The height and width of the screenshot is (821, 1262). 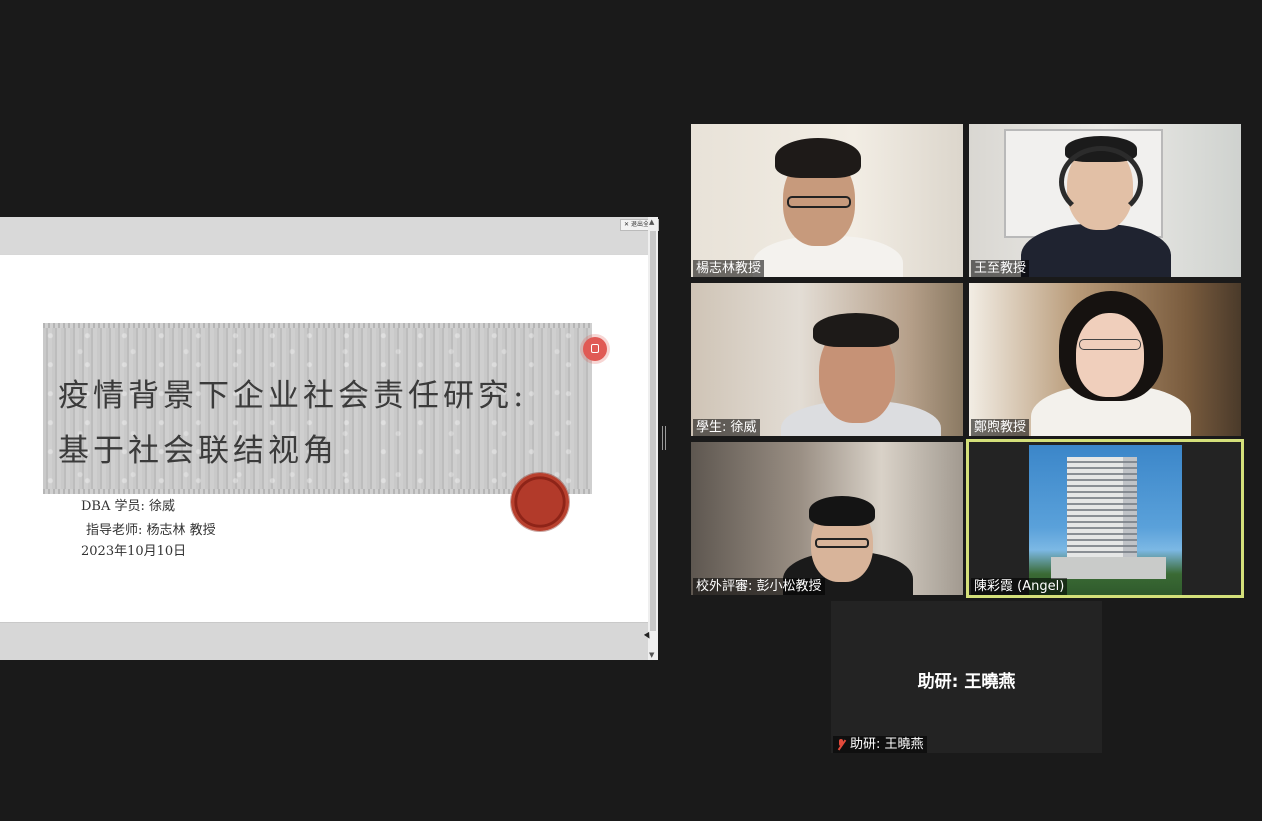 I want to click on building-photo, so click(x=1105, y=520).